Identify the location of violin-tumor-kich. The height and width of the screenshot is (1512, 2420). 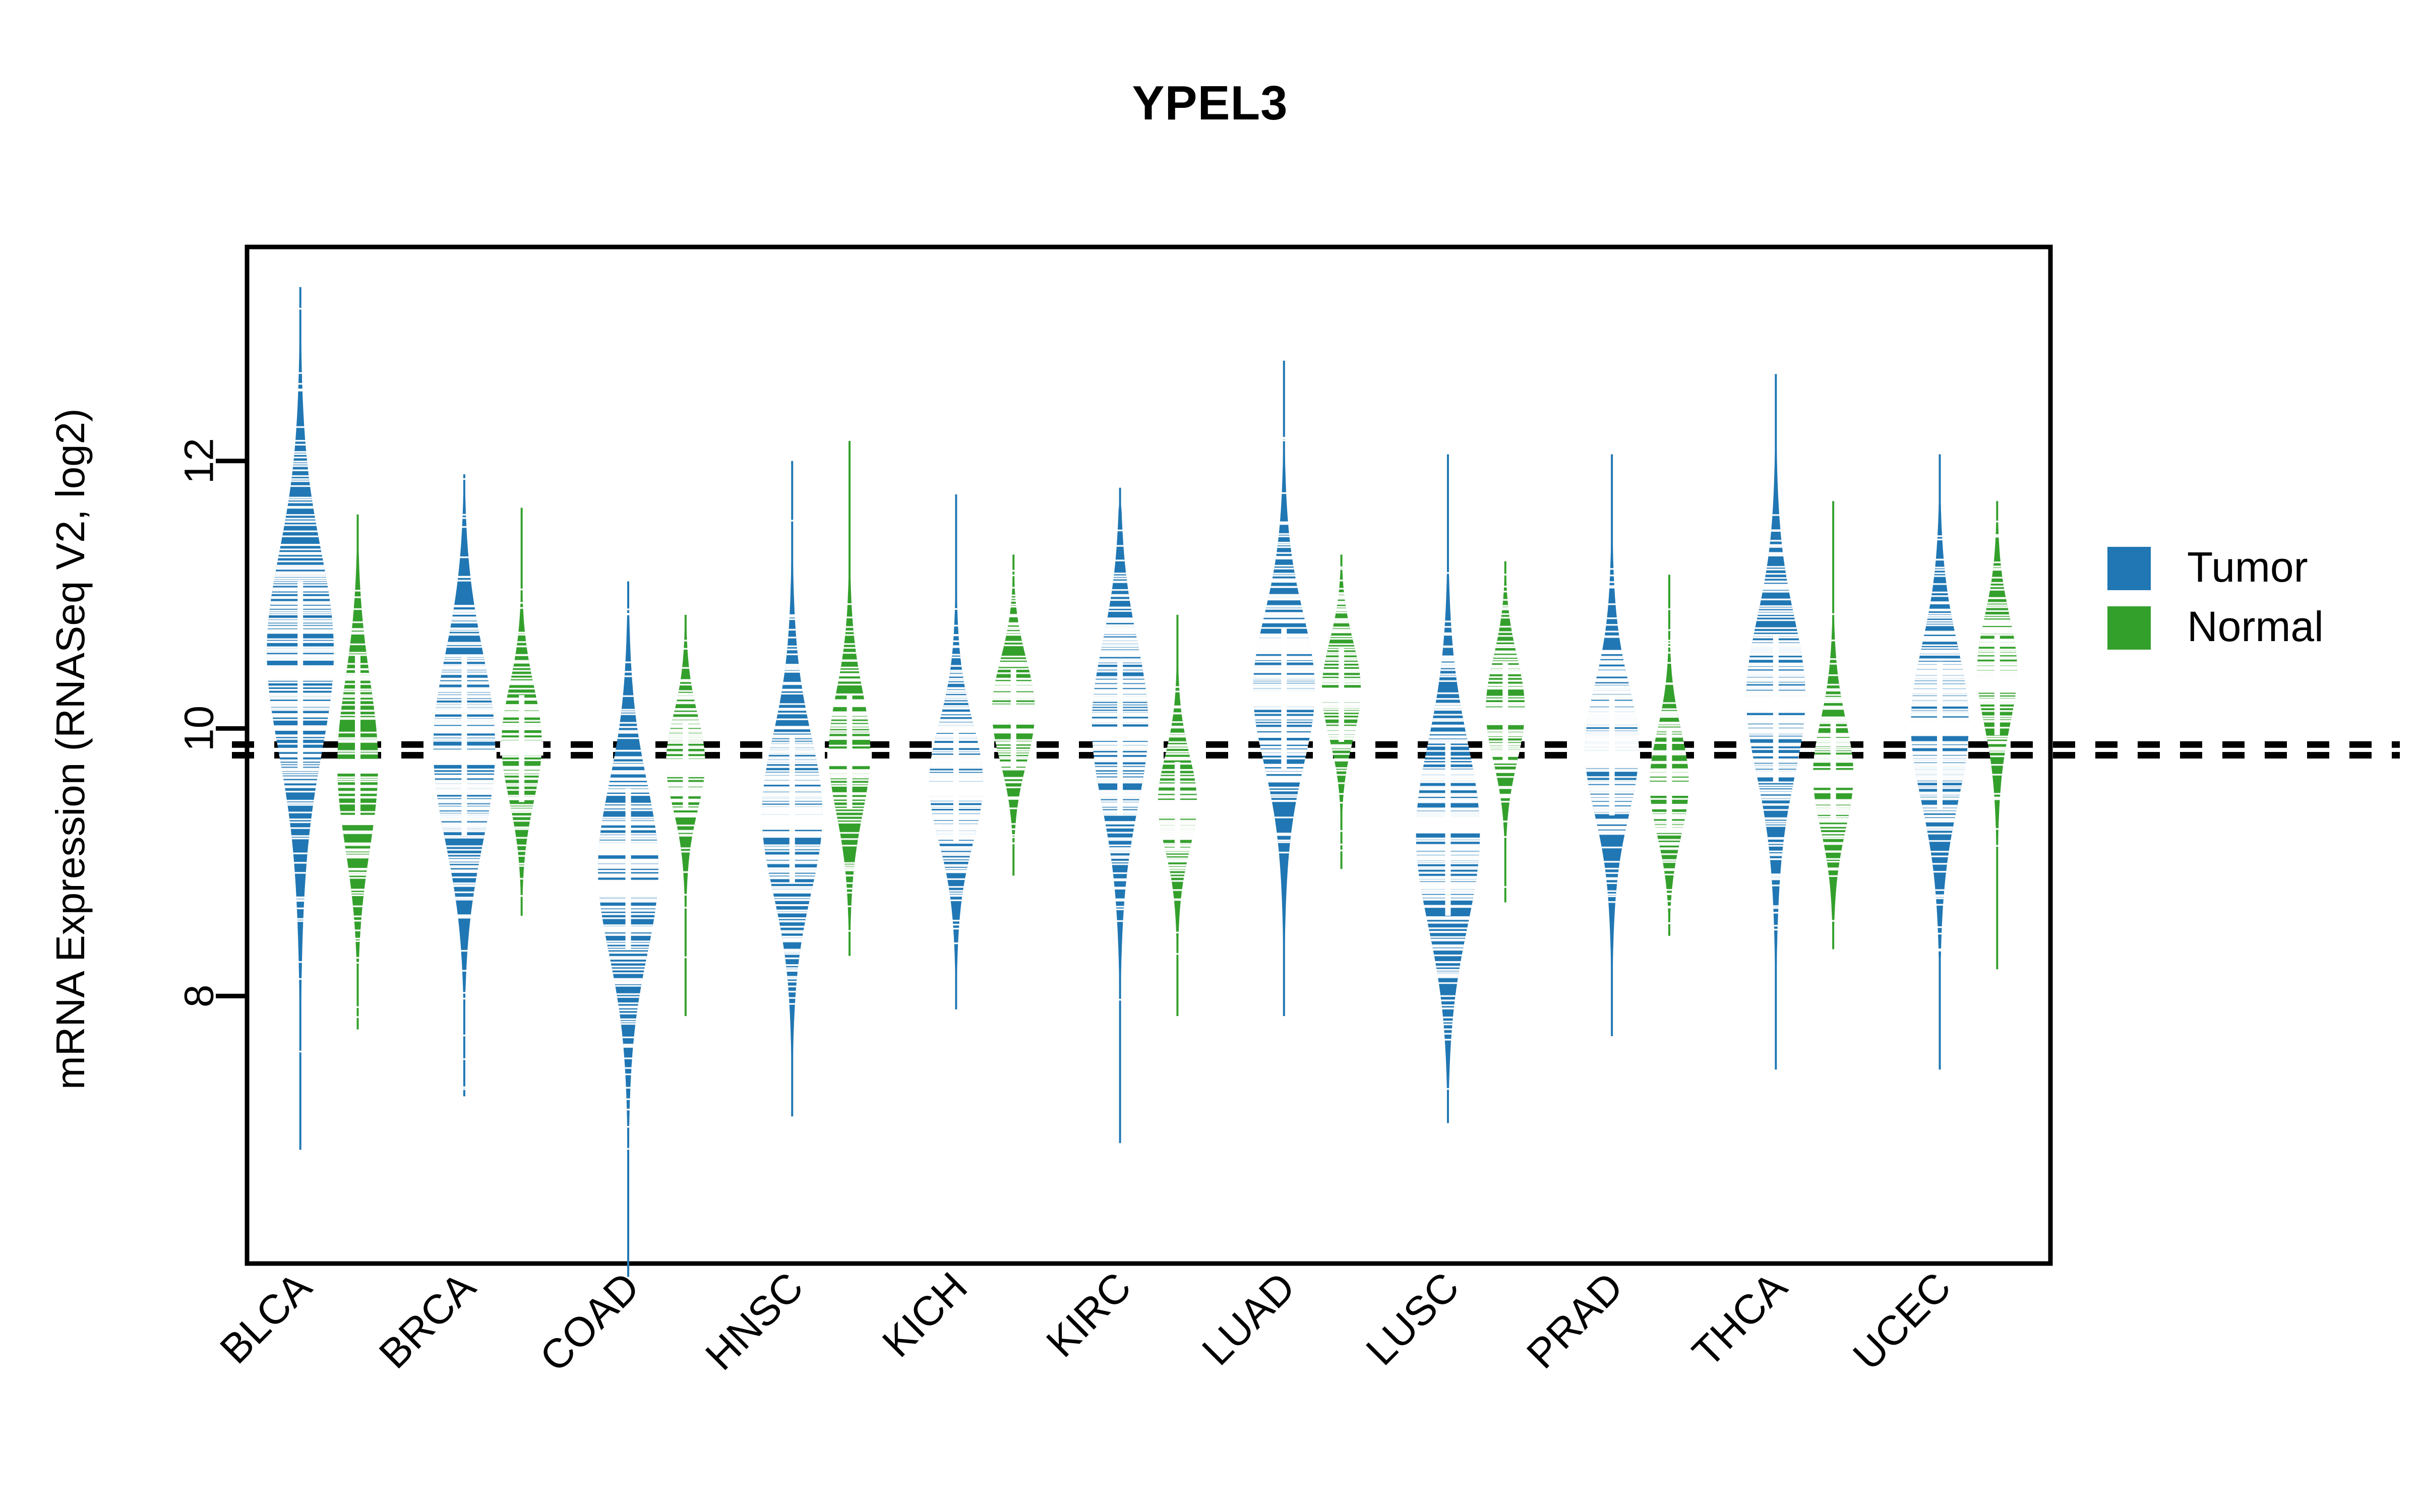
(956, 752).